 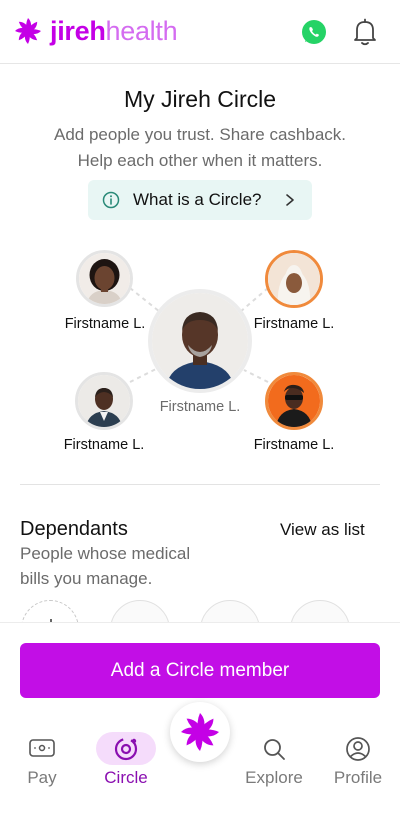 What do you see at coordinates (104, 445) in the screenshot?
I see `member-name-bottom-left: Firstname L.` at bounding box center [104, 445].